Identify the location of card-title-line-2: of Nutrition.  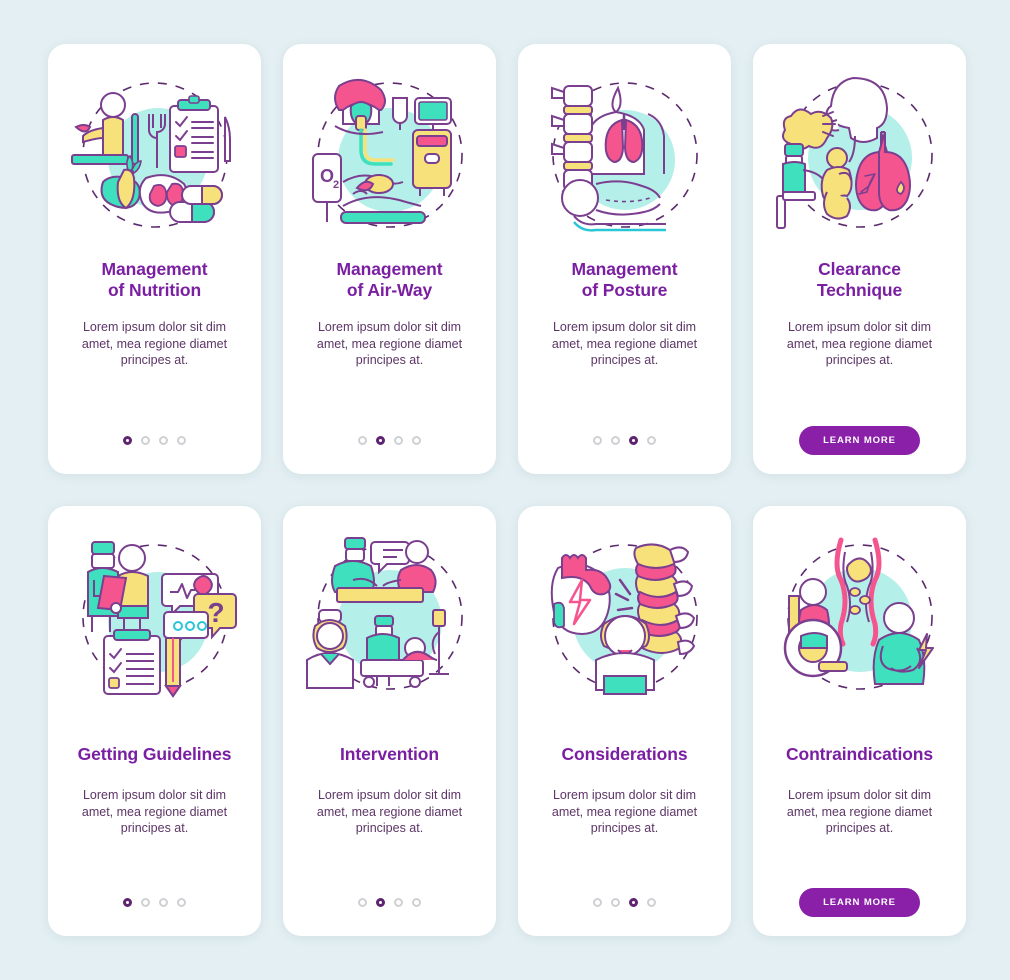
(154, 290).